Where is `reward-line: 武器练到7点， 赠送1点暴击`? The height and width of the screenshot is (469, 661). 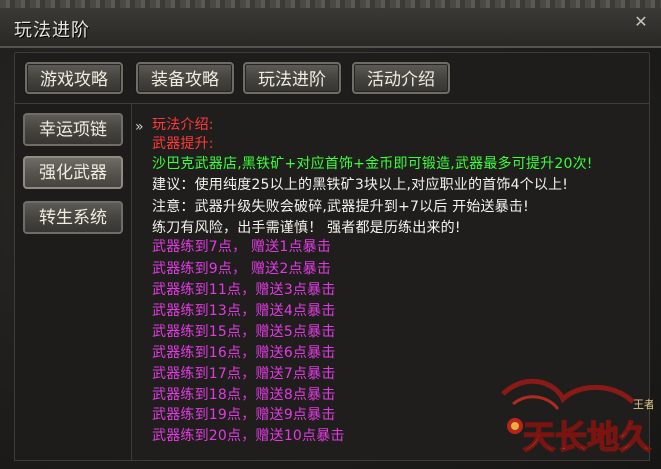
reward-line: 武器练到7点， 赠送1点暴击 is located at coordinates (242, 247).